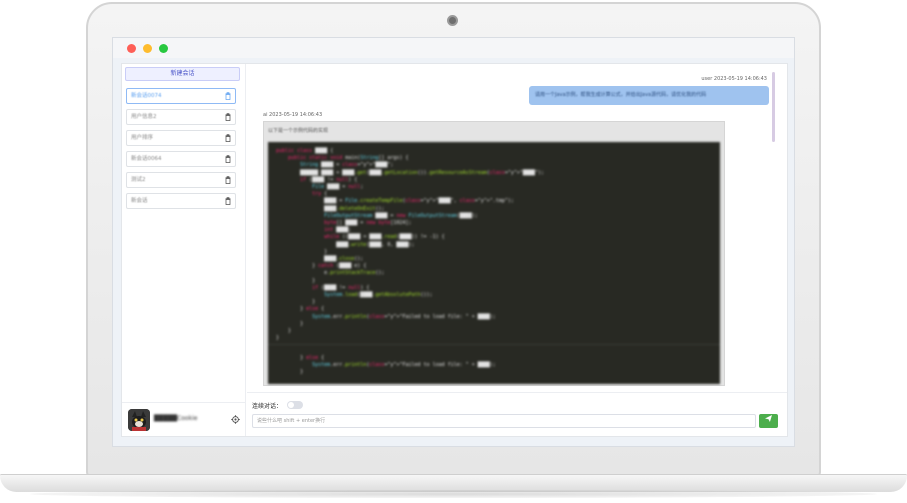 This screenshot has width=907, height=503. Describe the element at coordinates (181, 96) in the screenshot. I see `conversation-item: 新会话0074` at that location.